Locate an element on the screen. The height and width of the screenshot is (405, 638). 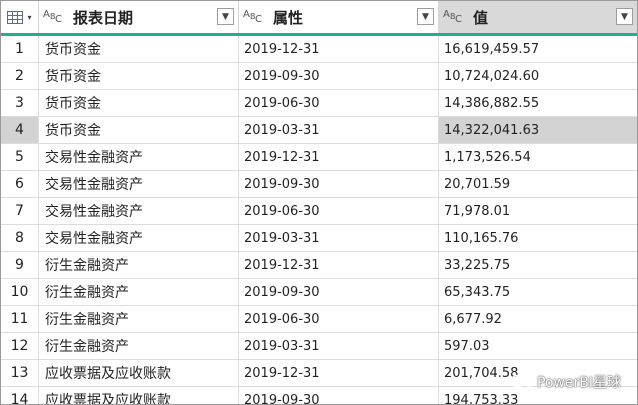
row-number: 5 is located at coordinates (20, 157).